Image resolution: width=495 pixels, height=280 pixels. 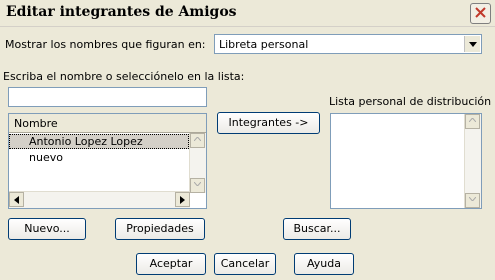 What do you see at coordinates (107, 97) in the screenshot?
I see `name-search-input` at bounding box center [107, 97].